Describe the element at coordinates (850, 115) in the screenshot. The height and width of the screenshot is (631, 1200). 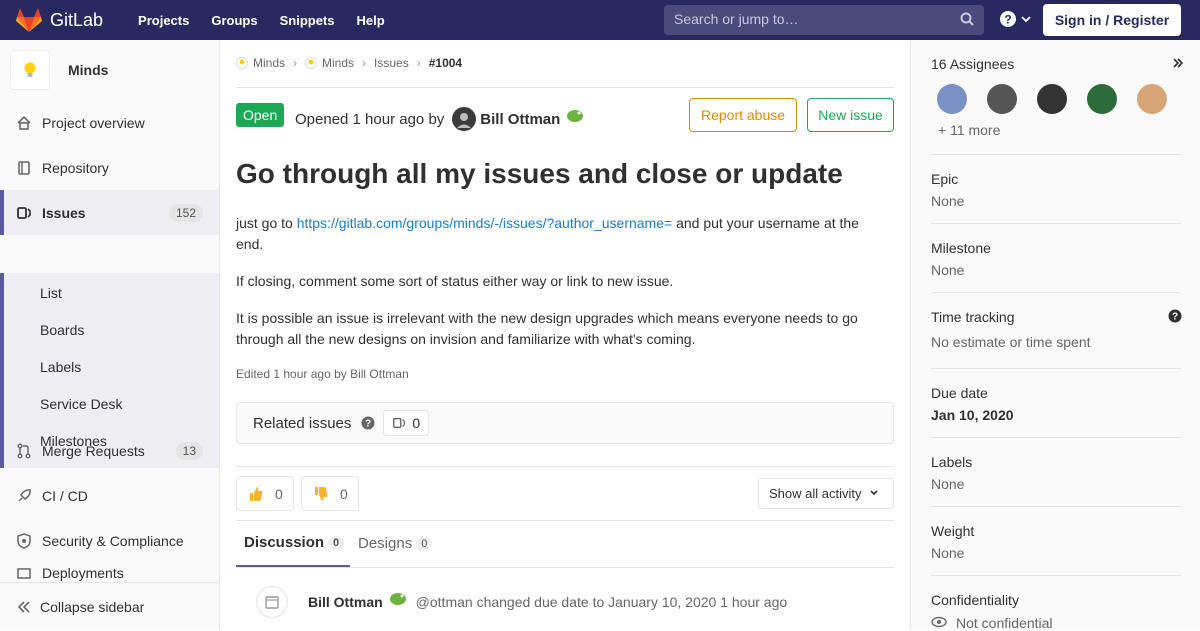
I see `new-issue-button: New issue` at that location.